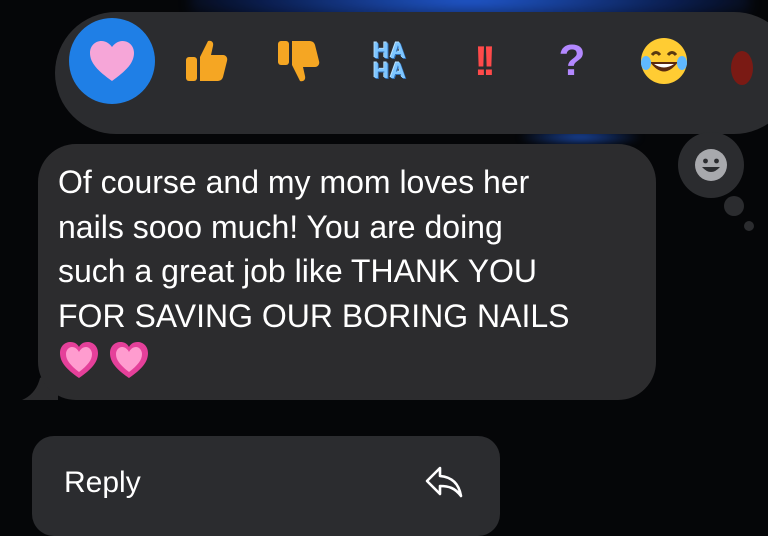  I want to click on tapback-thumbs-down-button, so click(298, 61).